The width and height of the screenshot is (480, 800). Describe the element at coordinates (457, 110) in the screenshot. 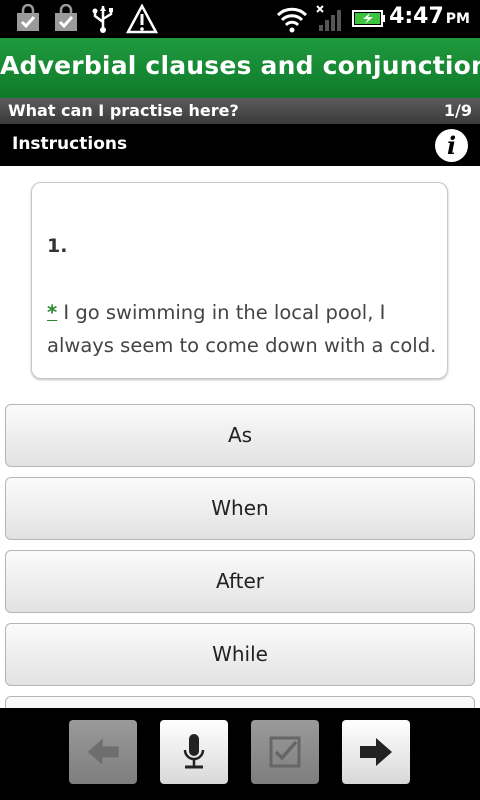

I see `progress-counter: 1/9` at that location.